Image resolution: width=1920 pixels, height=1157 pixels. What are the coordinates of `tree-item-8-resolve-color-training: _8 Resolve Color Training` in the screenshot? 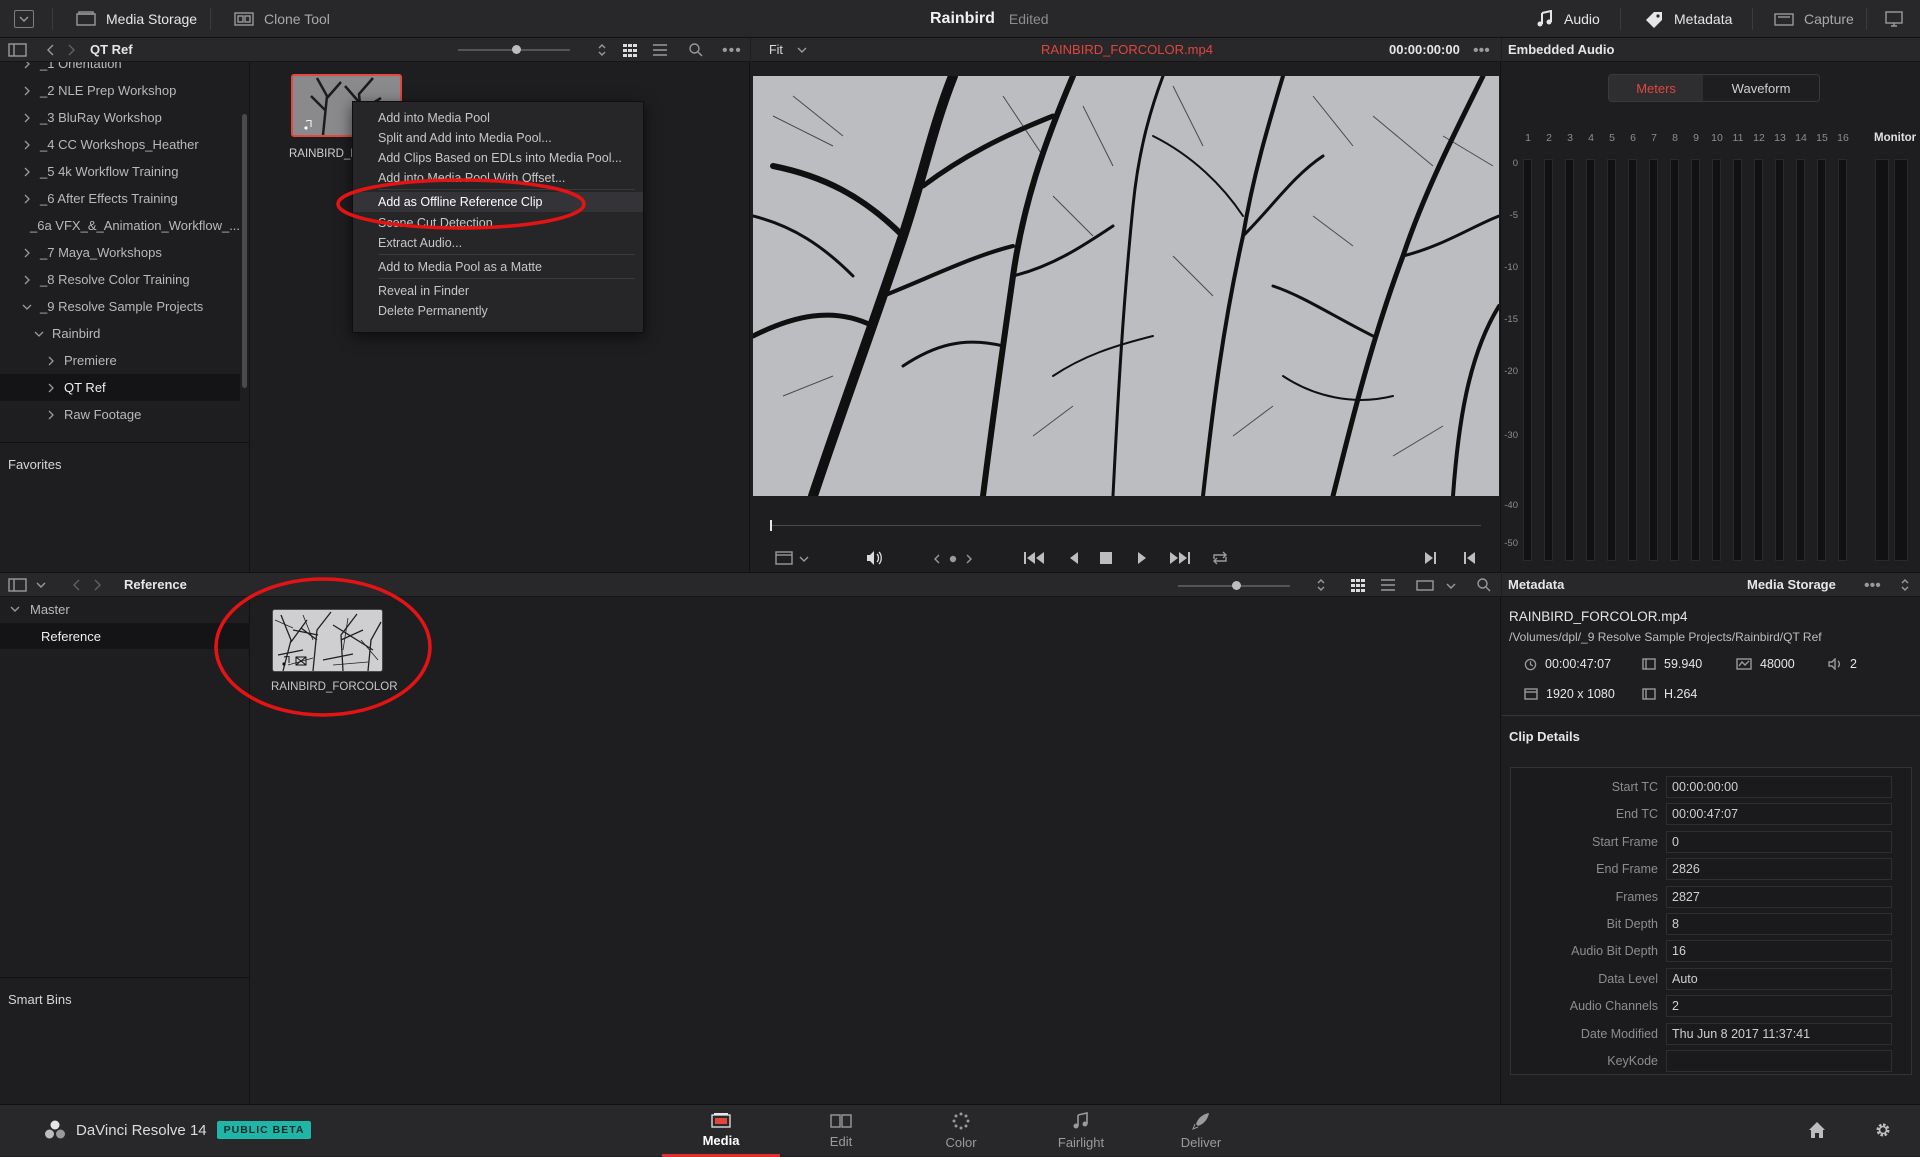 It's located at (120, 279).